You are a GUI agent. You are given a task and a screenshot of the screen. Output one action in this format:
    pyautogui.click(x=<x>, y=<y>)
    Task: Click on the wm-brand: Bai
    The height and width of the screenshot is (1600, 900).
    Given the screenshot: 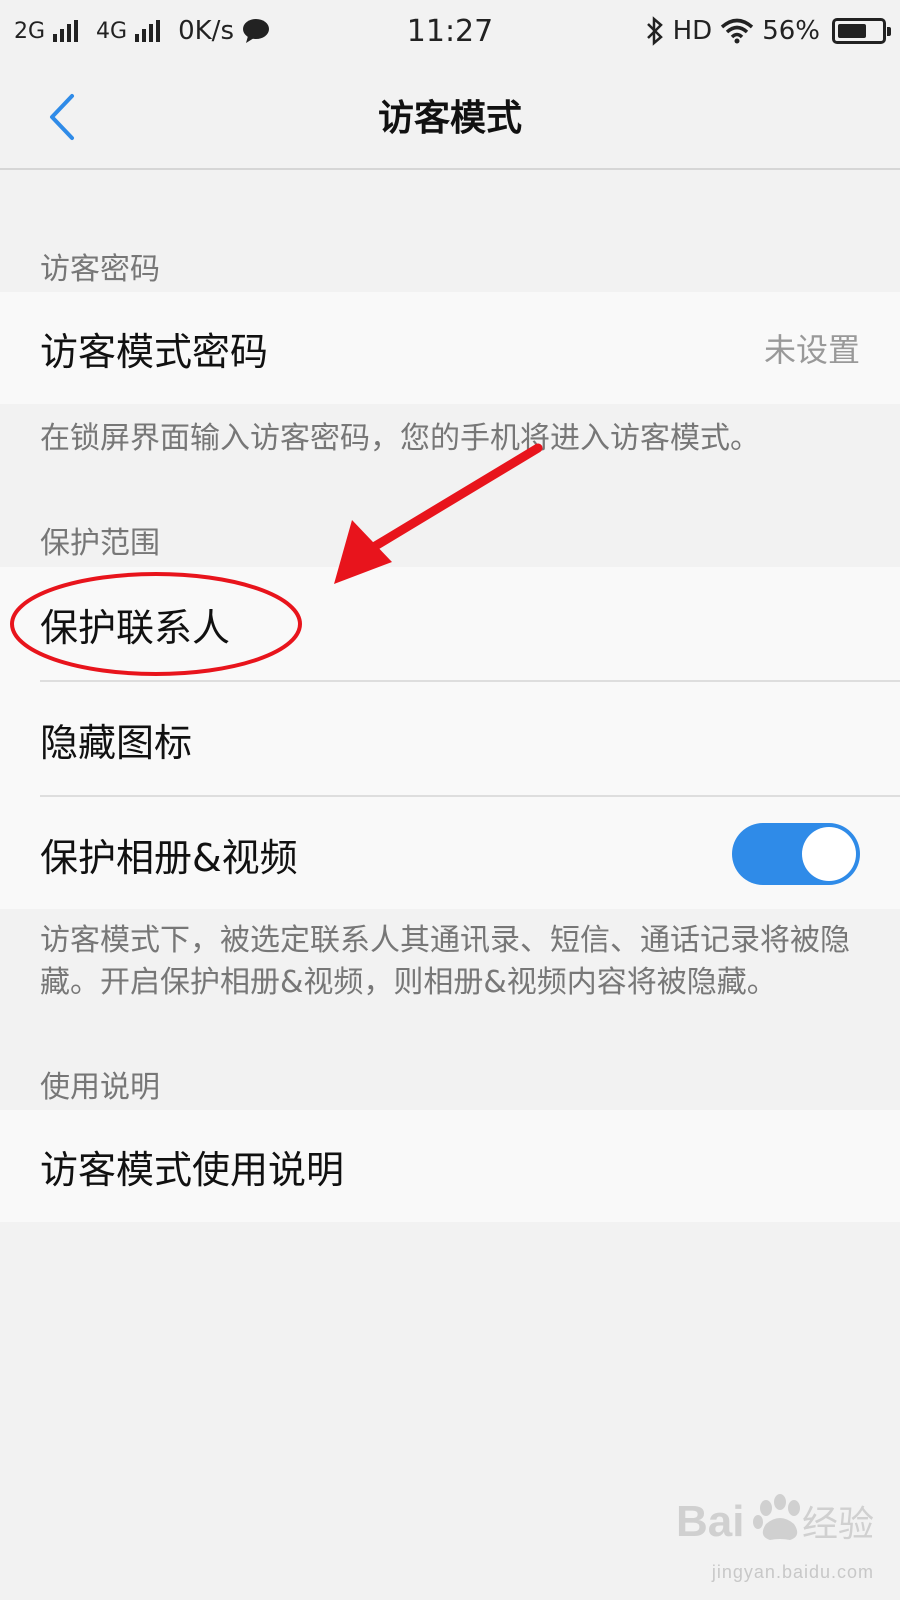 What is the action you would take?
    pyautogui.click(x=710, y=1521)
    